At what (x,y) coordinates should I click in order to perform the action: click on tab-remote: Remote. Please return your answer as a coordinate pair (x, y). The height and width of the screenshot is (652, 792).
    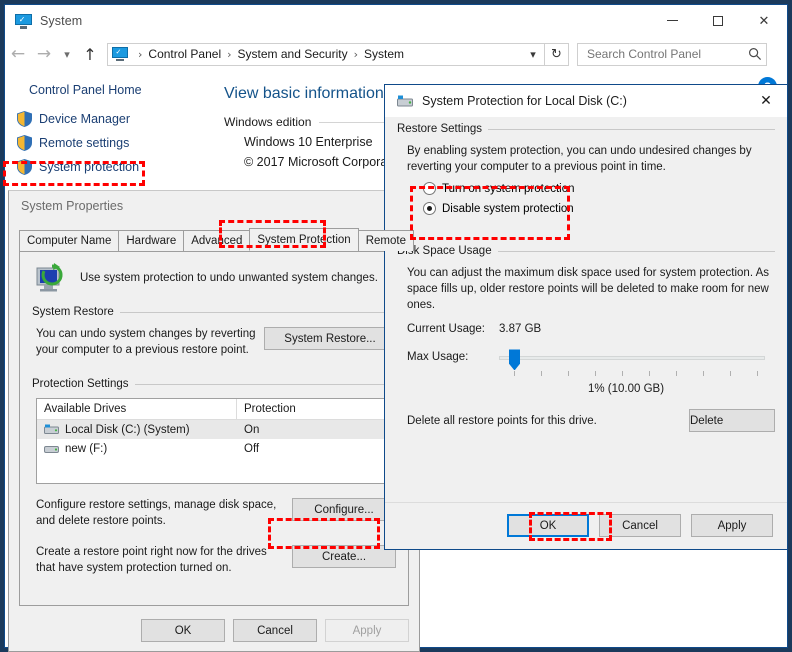
    Looking at the image, I should click on (385, 240).